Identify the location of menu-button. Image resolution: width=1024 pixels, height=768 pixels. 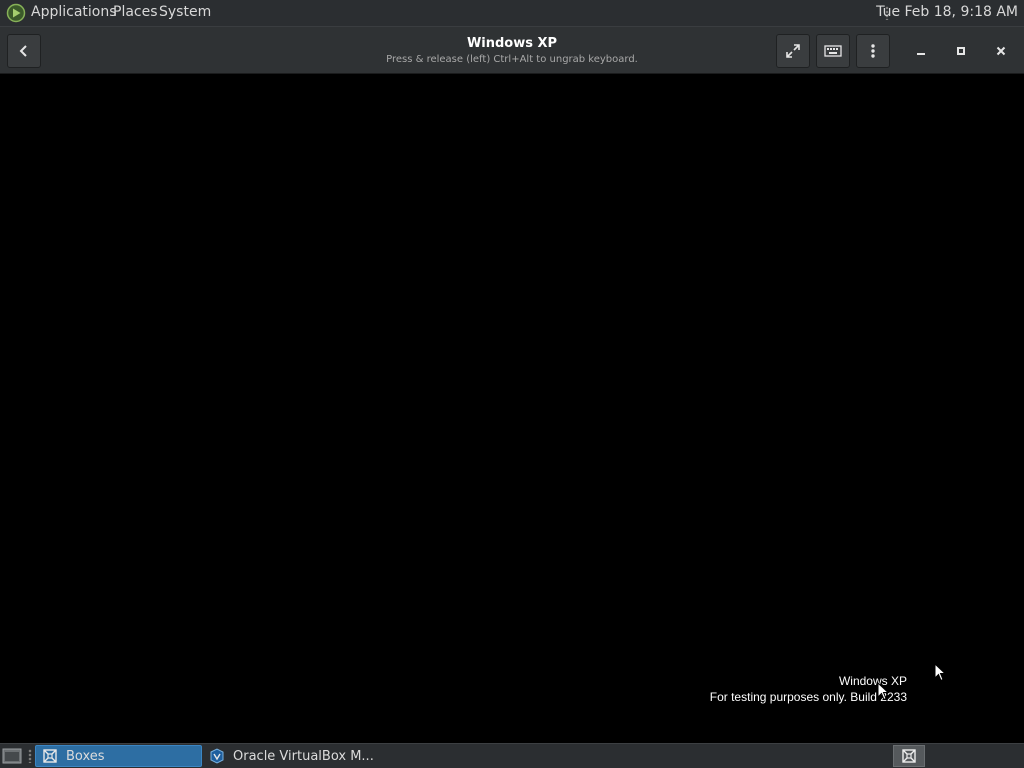
(873, 51).